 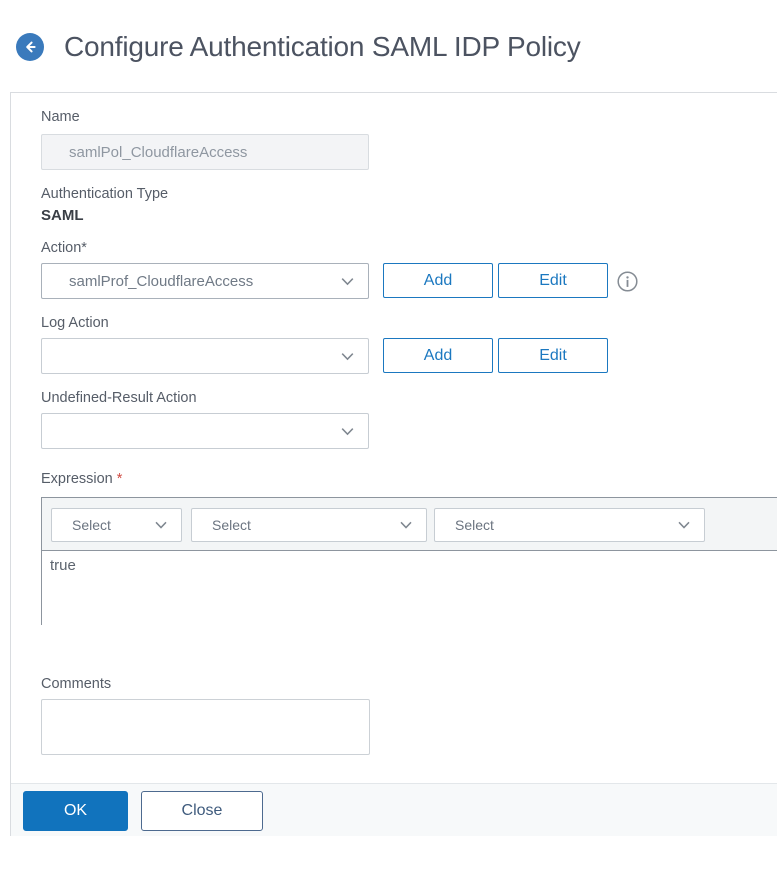 I want to click on log-action-add-button: Add, so click(x=438, y=355).